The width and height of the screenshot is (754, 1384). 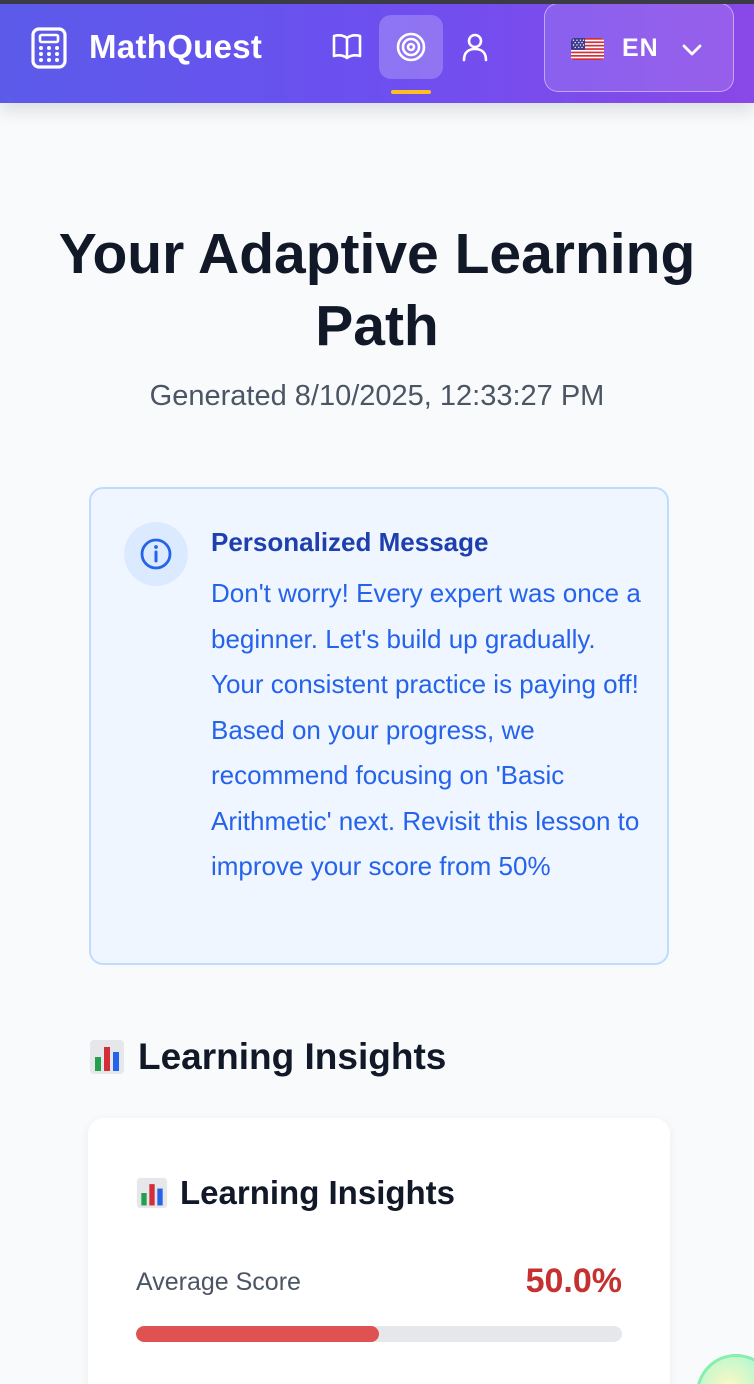 I want to click on app-name: MathQuest, so click(x=175, y=47).